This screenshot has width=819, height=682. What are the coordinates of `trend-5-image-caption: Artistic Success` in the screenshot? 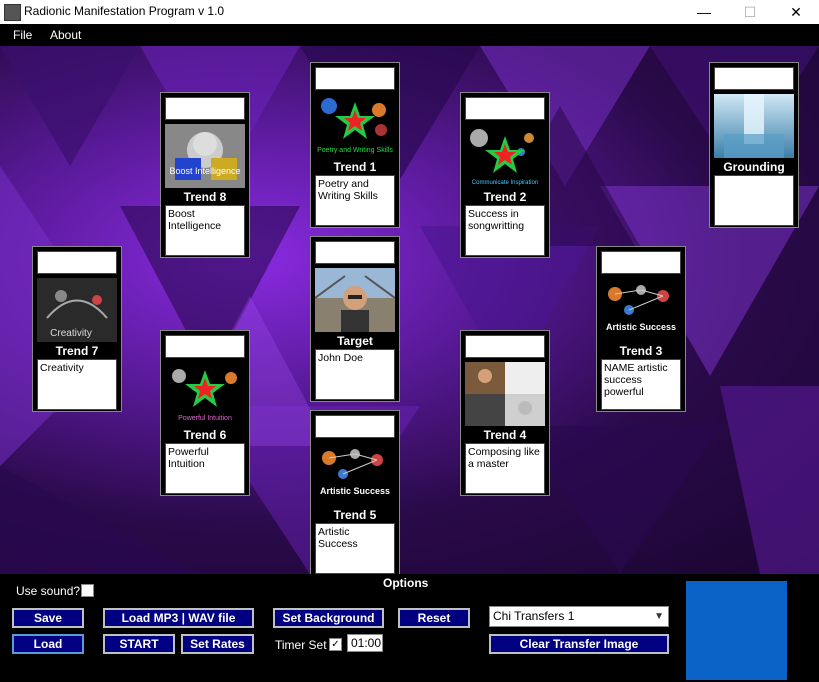 It's located at (355, 491).